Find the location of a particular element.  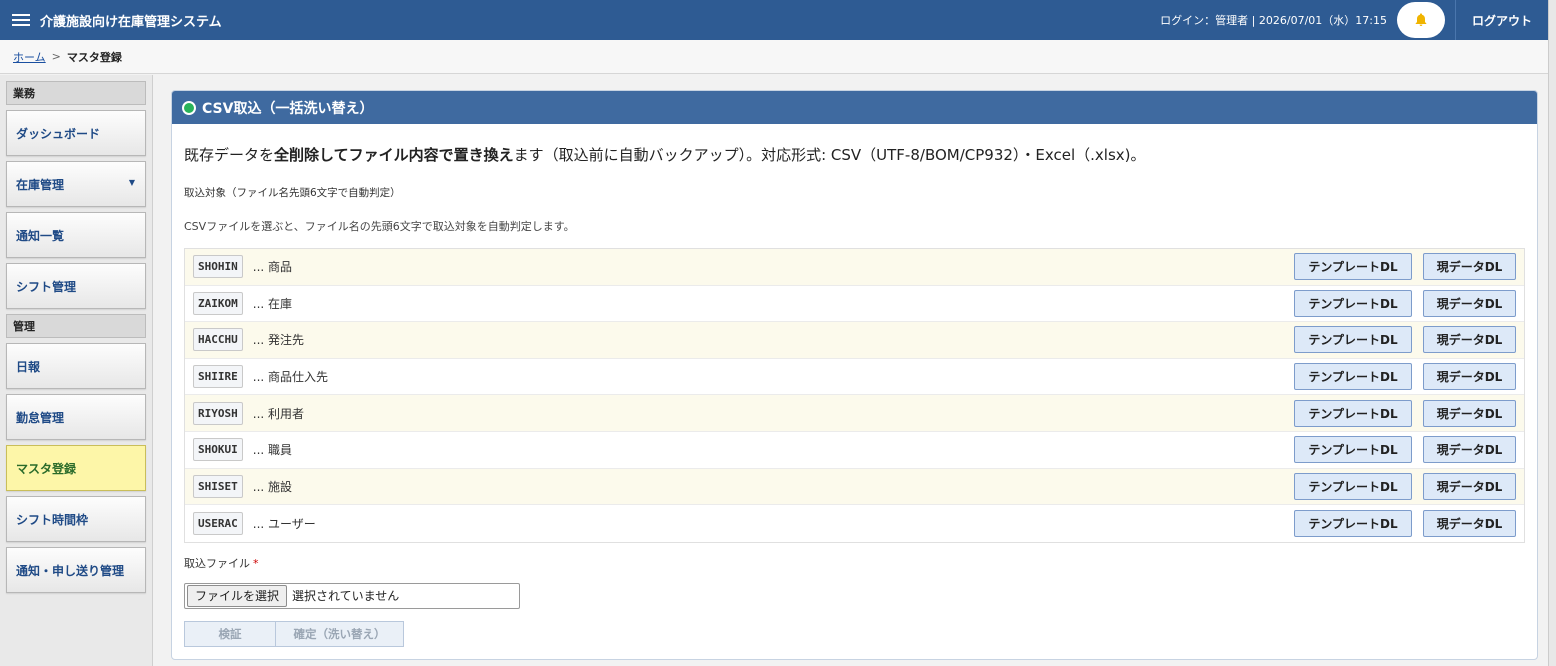

table-row: RIYOSH ... 利用者 テンプレートDL 現データDL is located at coordinates (854, 413).